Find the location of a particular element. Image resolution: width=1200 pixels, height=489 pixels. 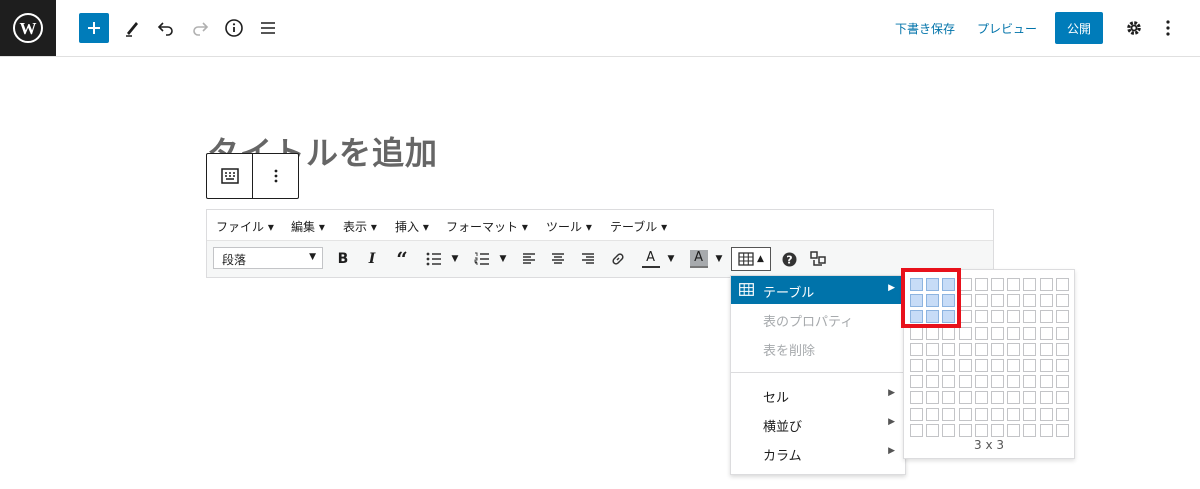

menu-format: フォーマット ▾ is located at coordinates (487, 226).